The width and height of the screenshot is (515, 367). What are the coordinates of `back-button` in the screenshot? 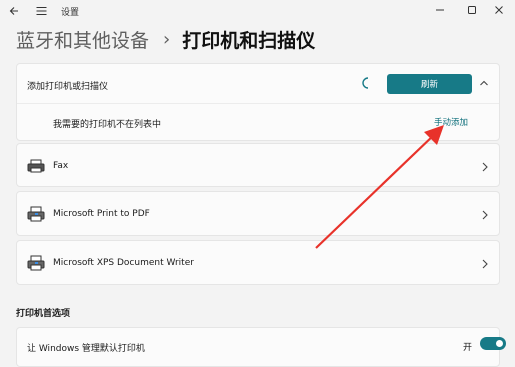 It's located at (14, 11).